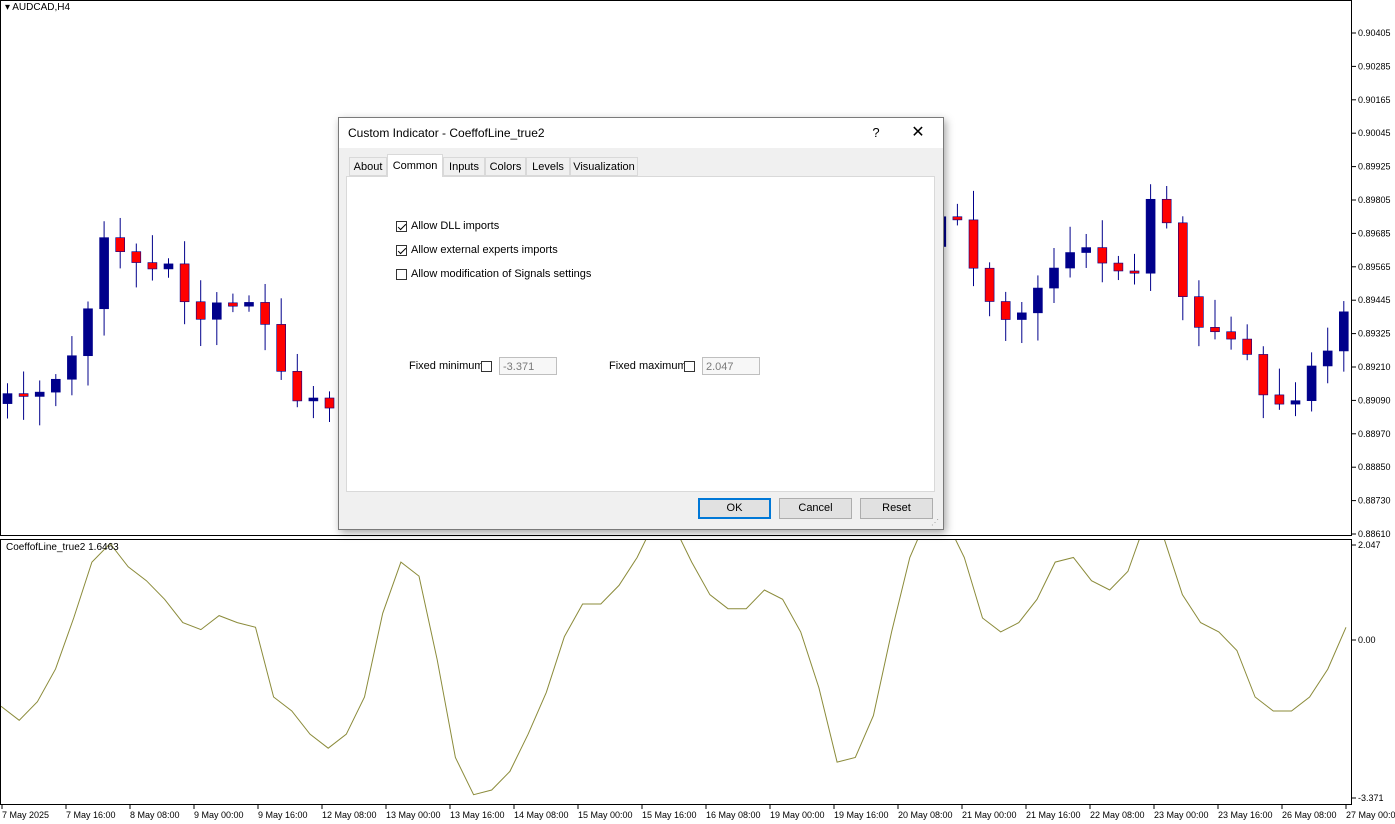 The image size is (1395, 824). Describe the element at coordinates (541, 815) in the screenshot. I see `time-tick-label: 14 May 08:00` at that location.